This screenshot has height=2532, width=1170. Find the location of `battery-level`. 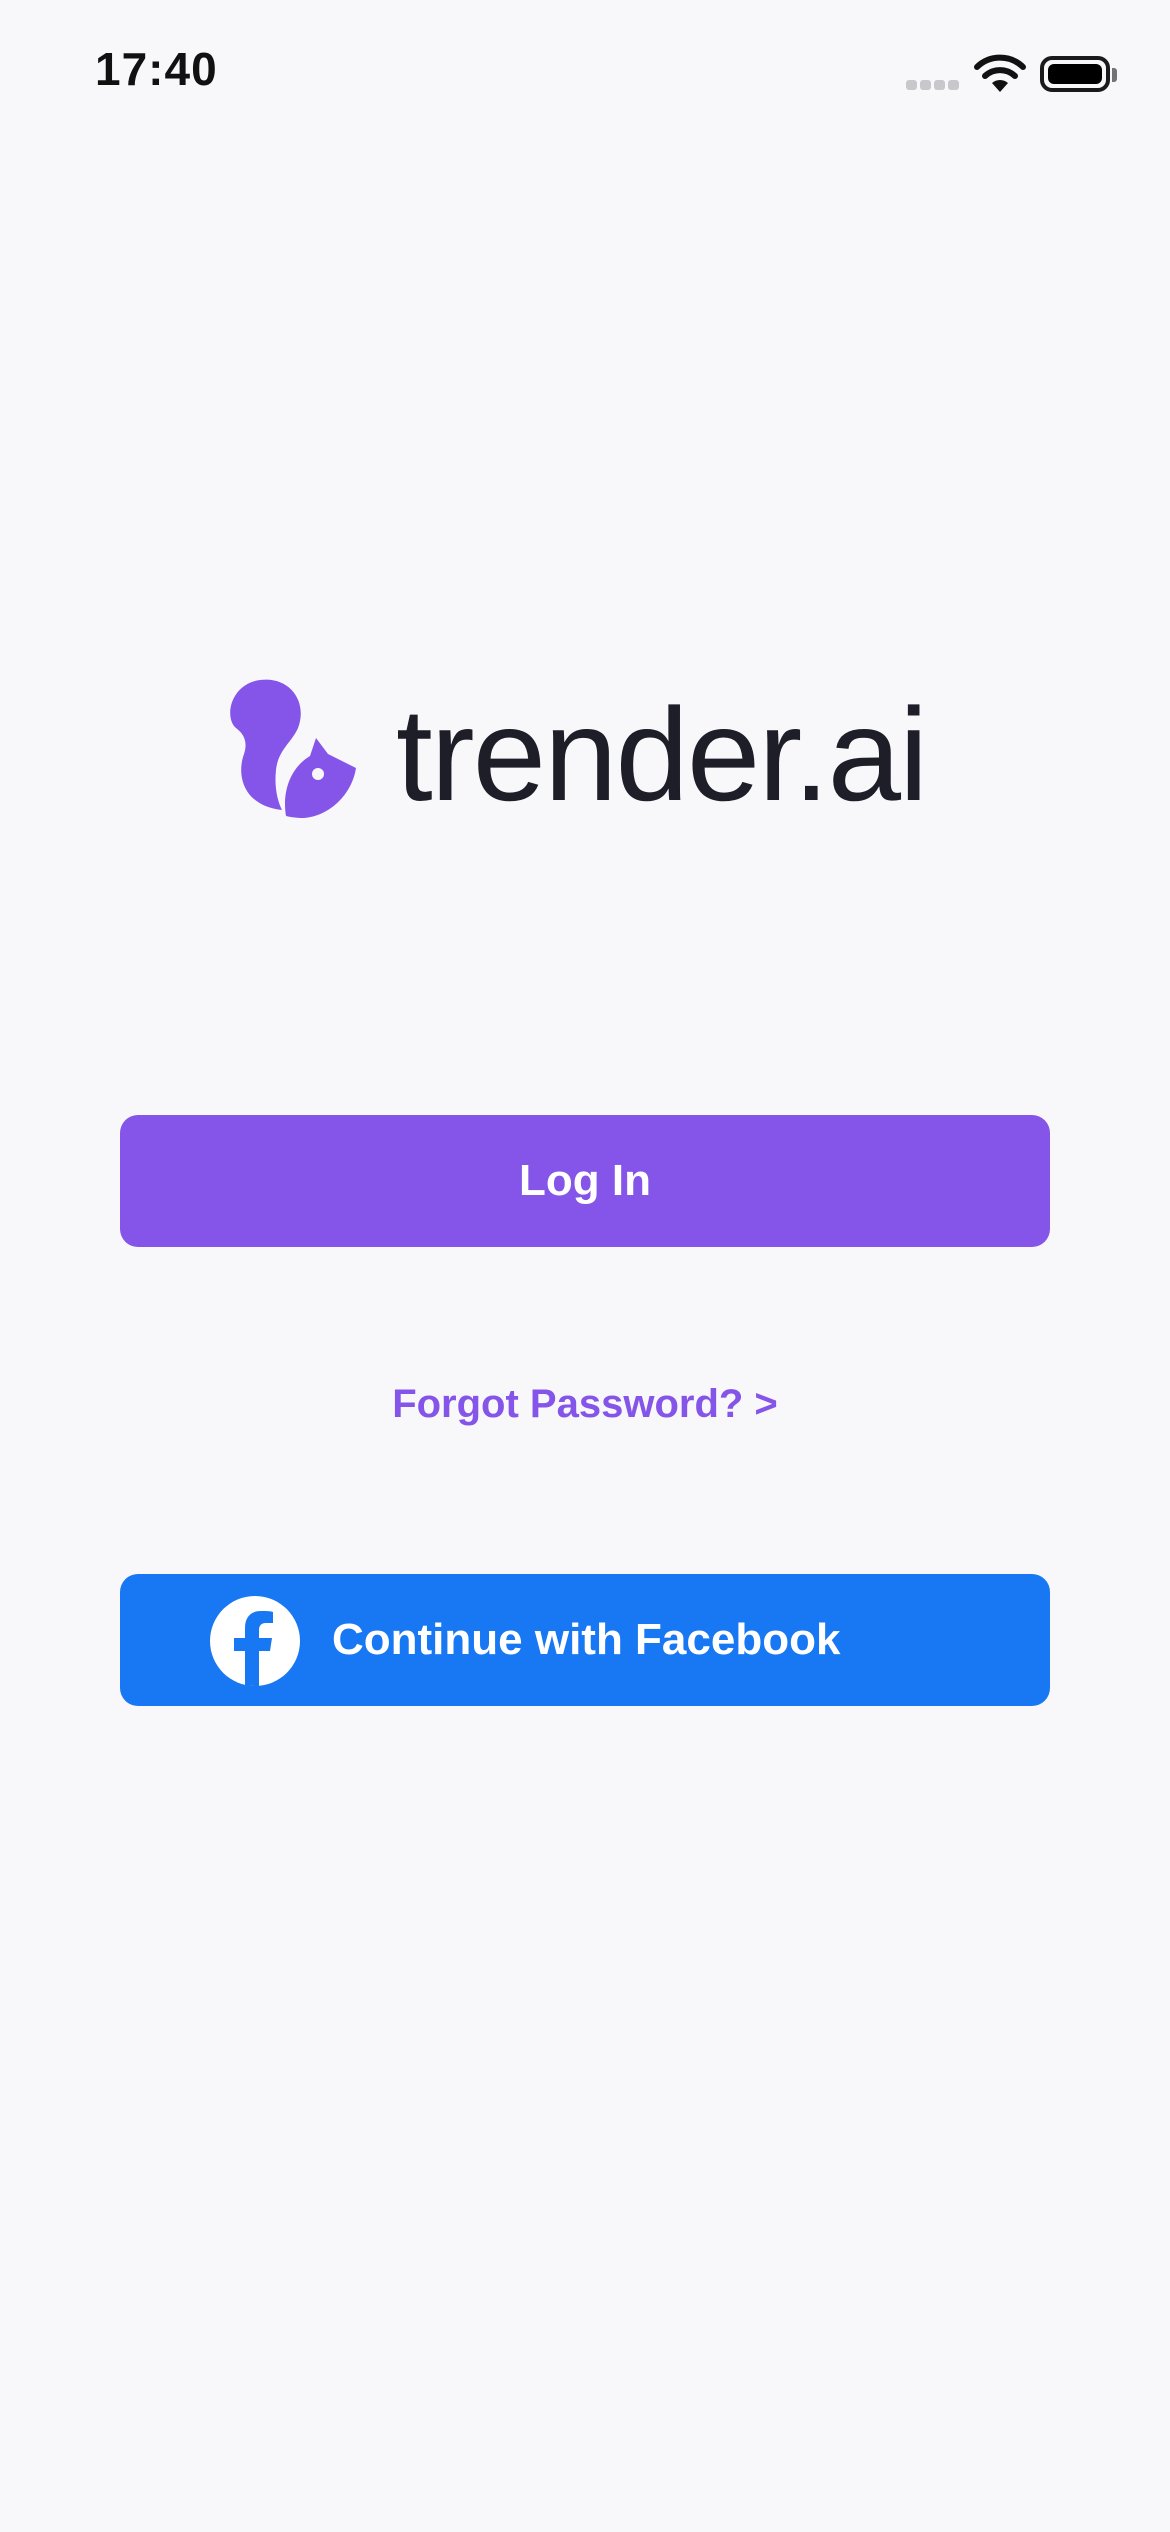

battery-level is located at coordinates (1075, 74).